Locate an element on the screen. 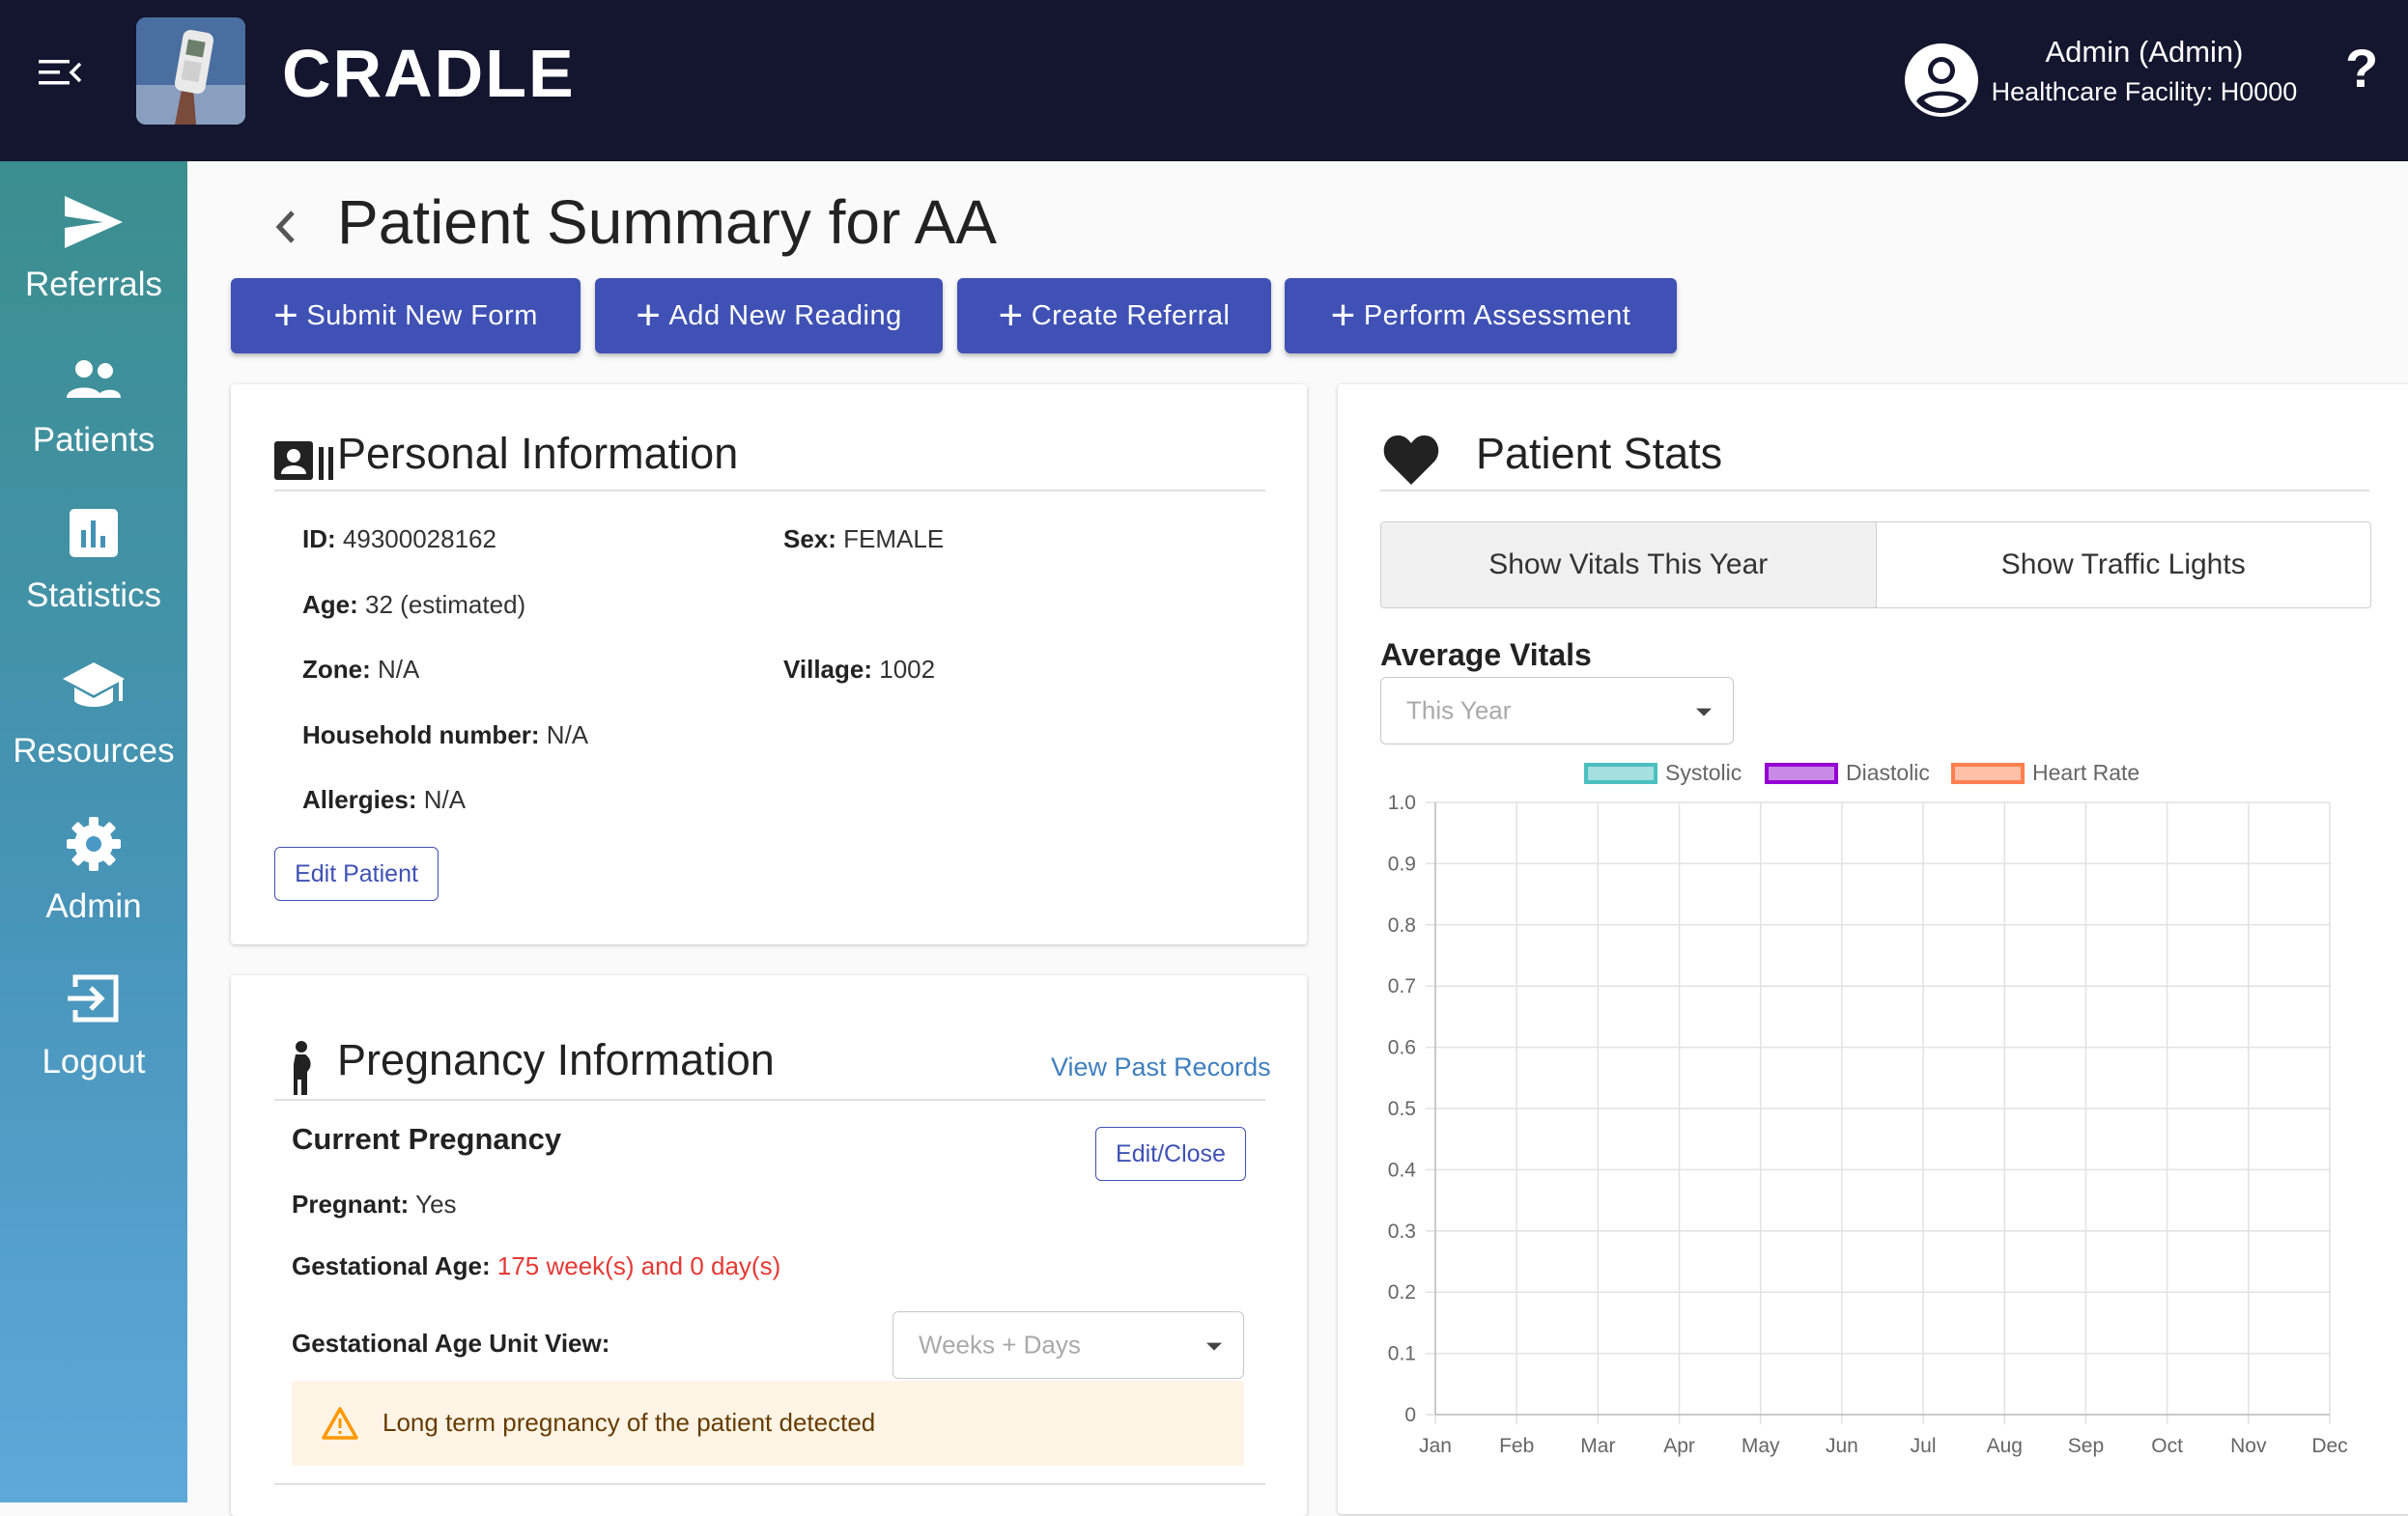  patient-allergies: Allergies: N/A is located at coordinates (384, 799).